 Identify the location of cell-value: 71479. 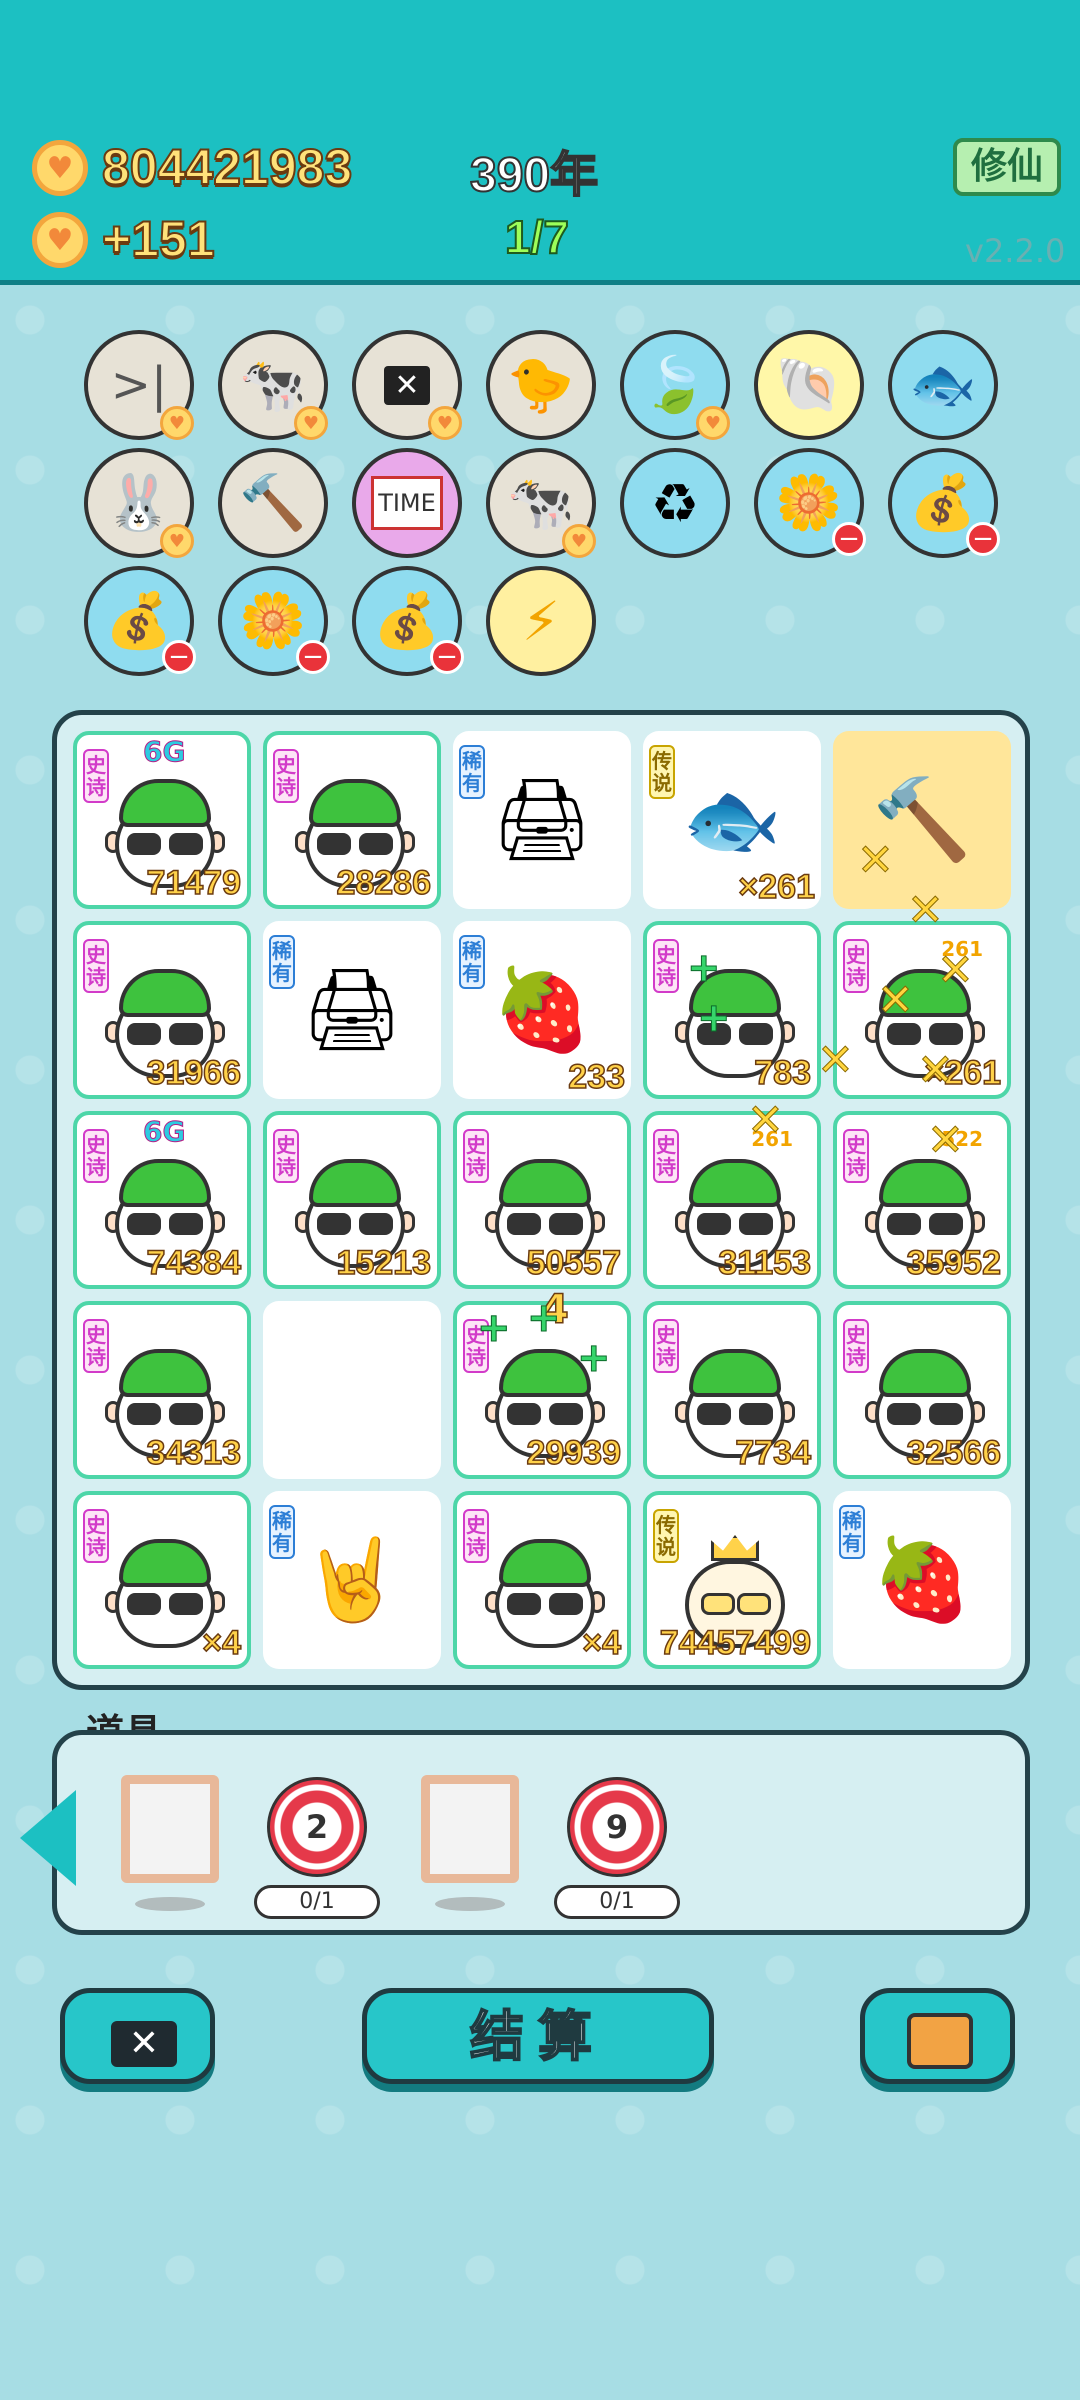
(194, 883).